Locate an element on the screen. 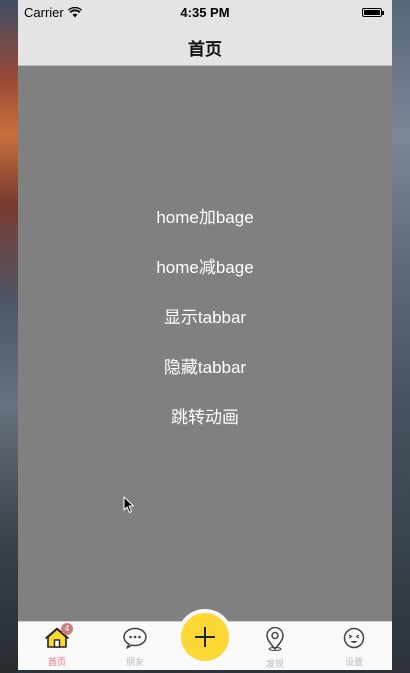 The height and width of the screenshot is (673, 410). tab-discover-label: 发现 is located at coordinates (274, 664).